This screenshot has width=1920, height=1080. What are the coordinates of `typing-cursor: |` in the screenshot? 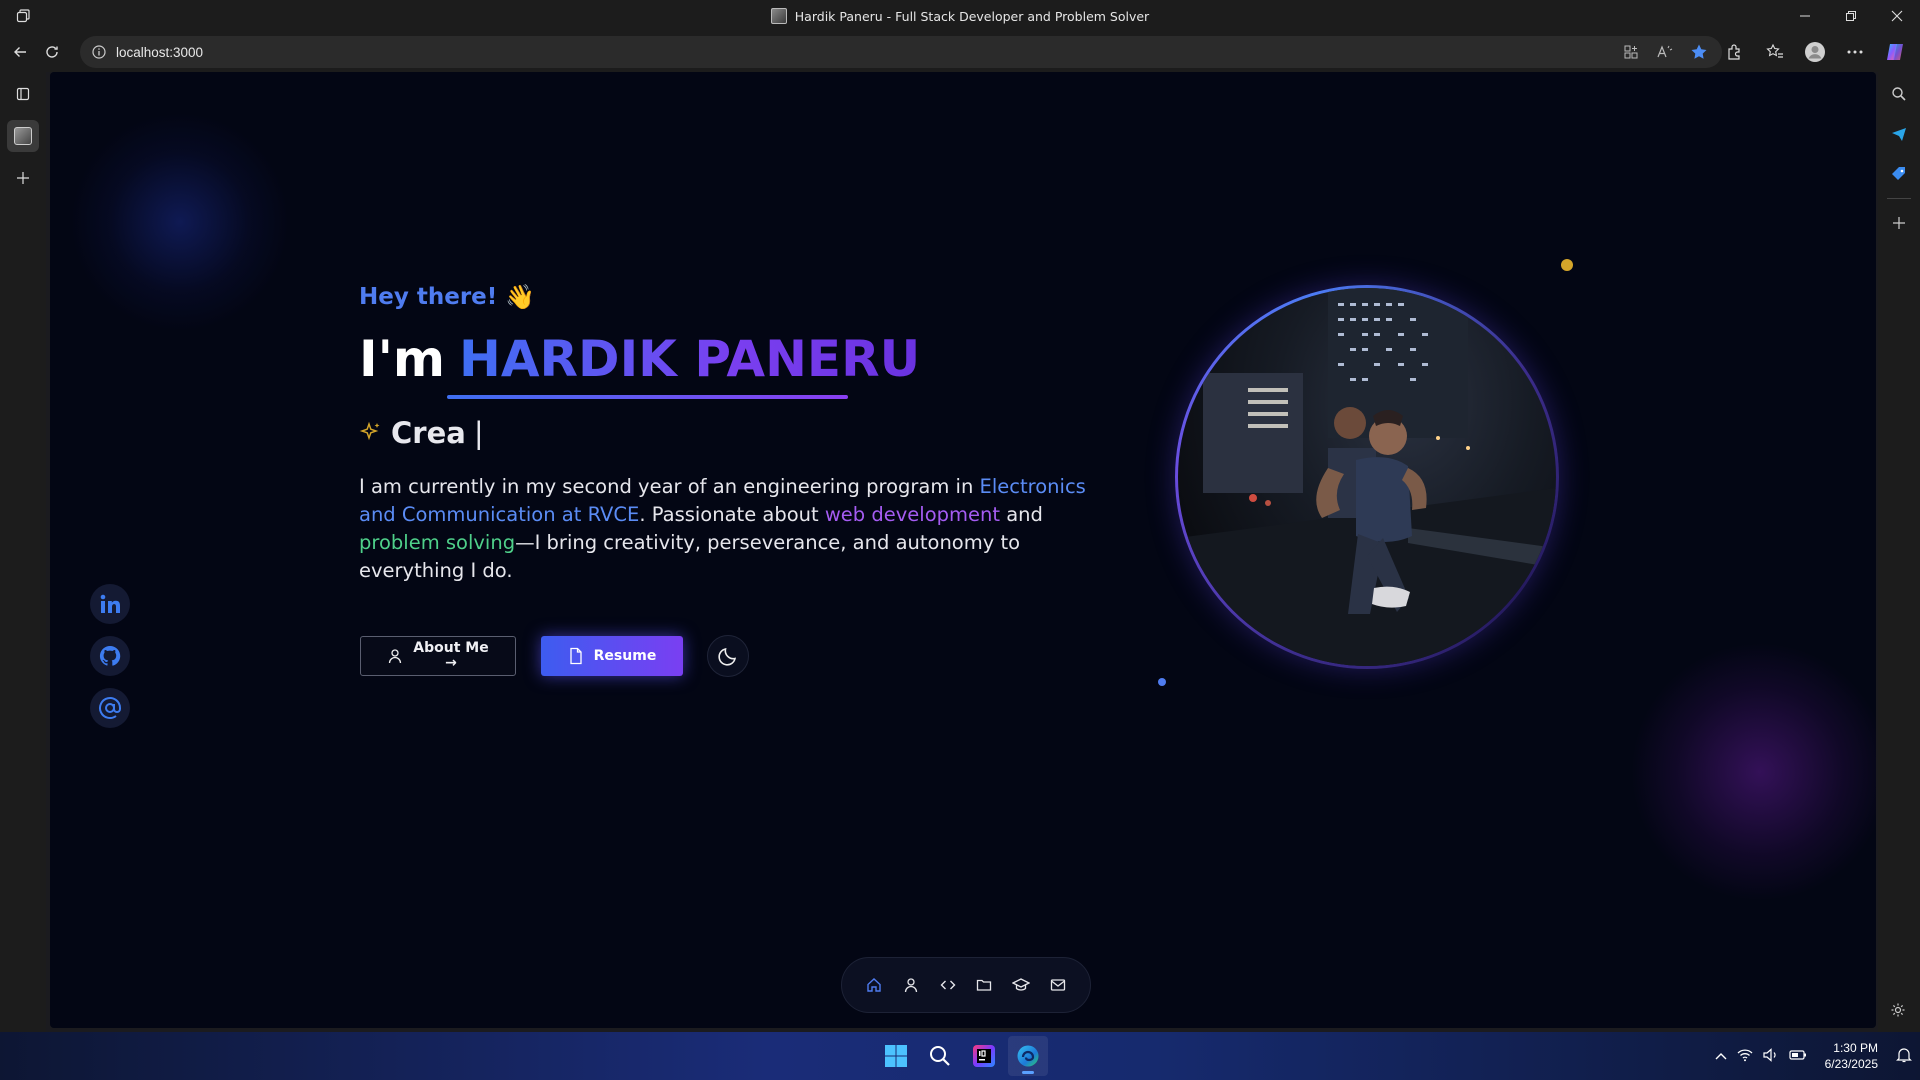 It's located at (478, 433).